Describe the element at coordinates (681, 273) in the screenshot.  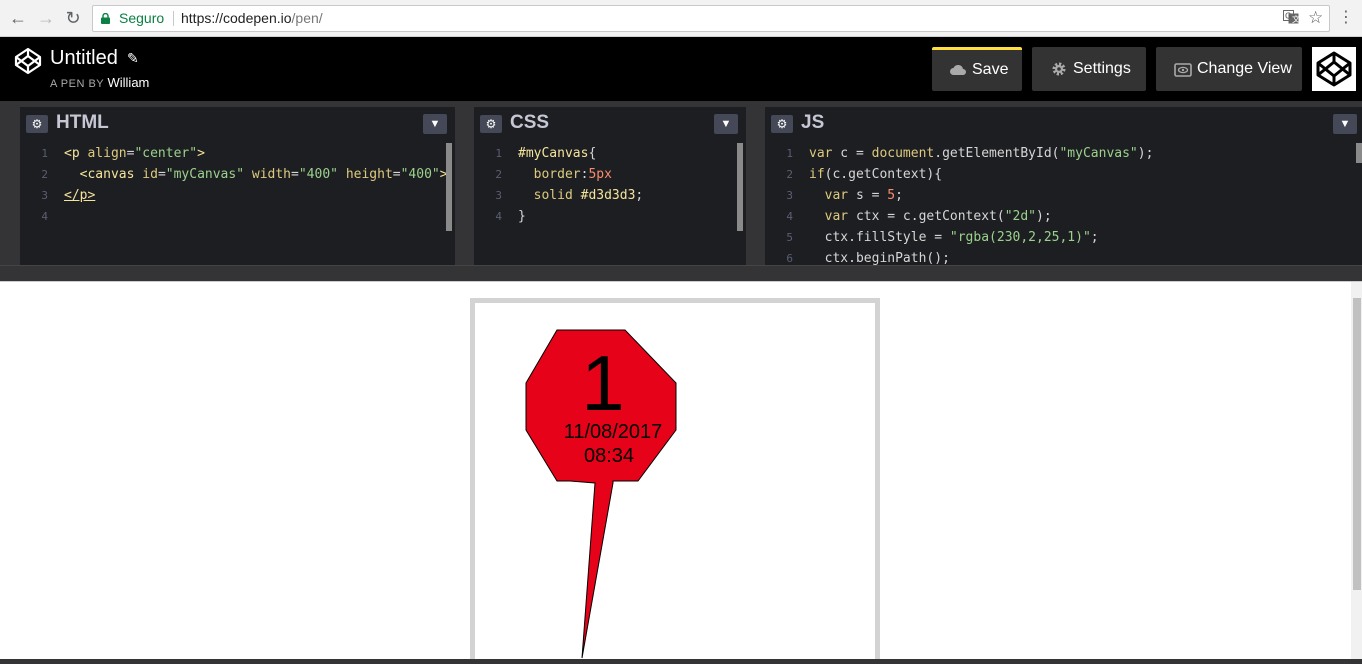
I see `editor-resize-bar` at that location.